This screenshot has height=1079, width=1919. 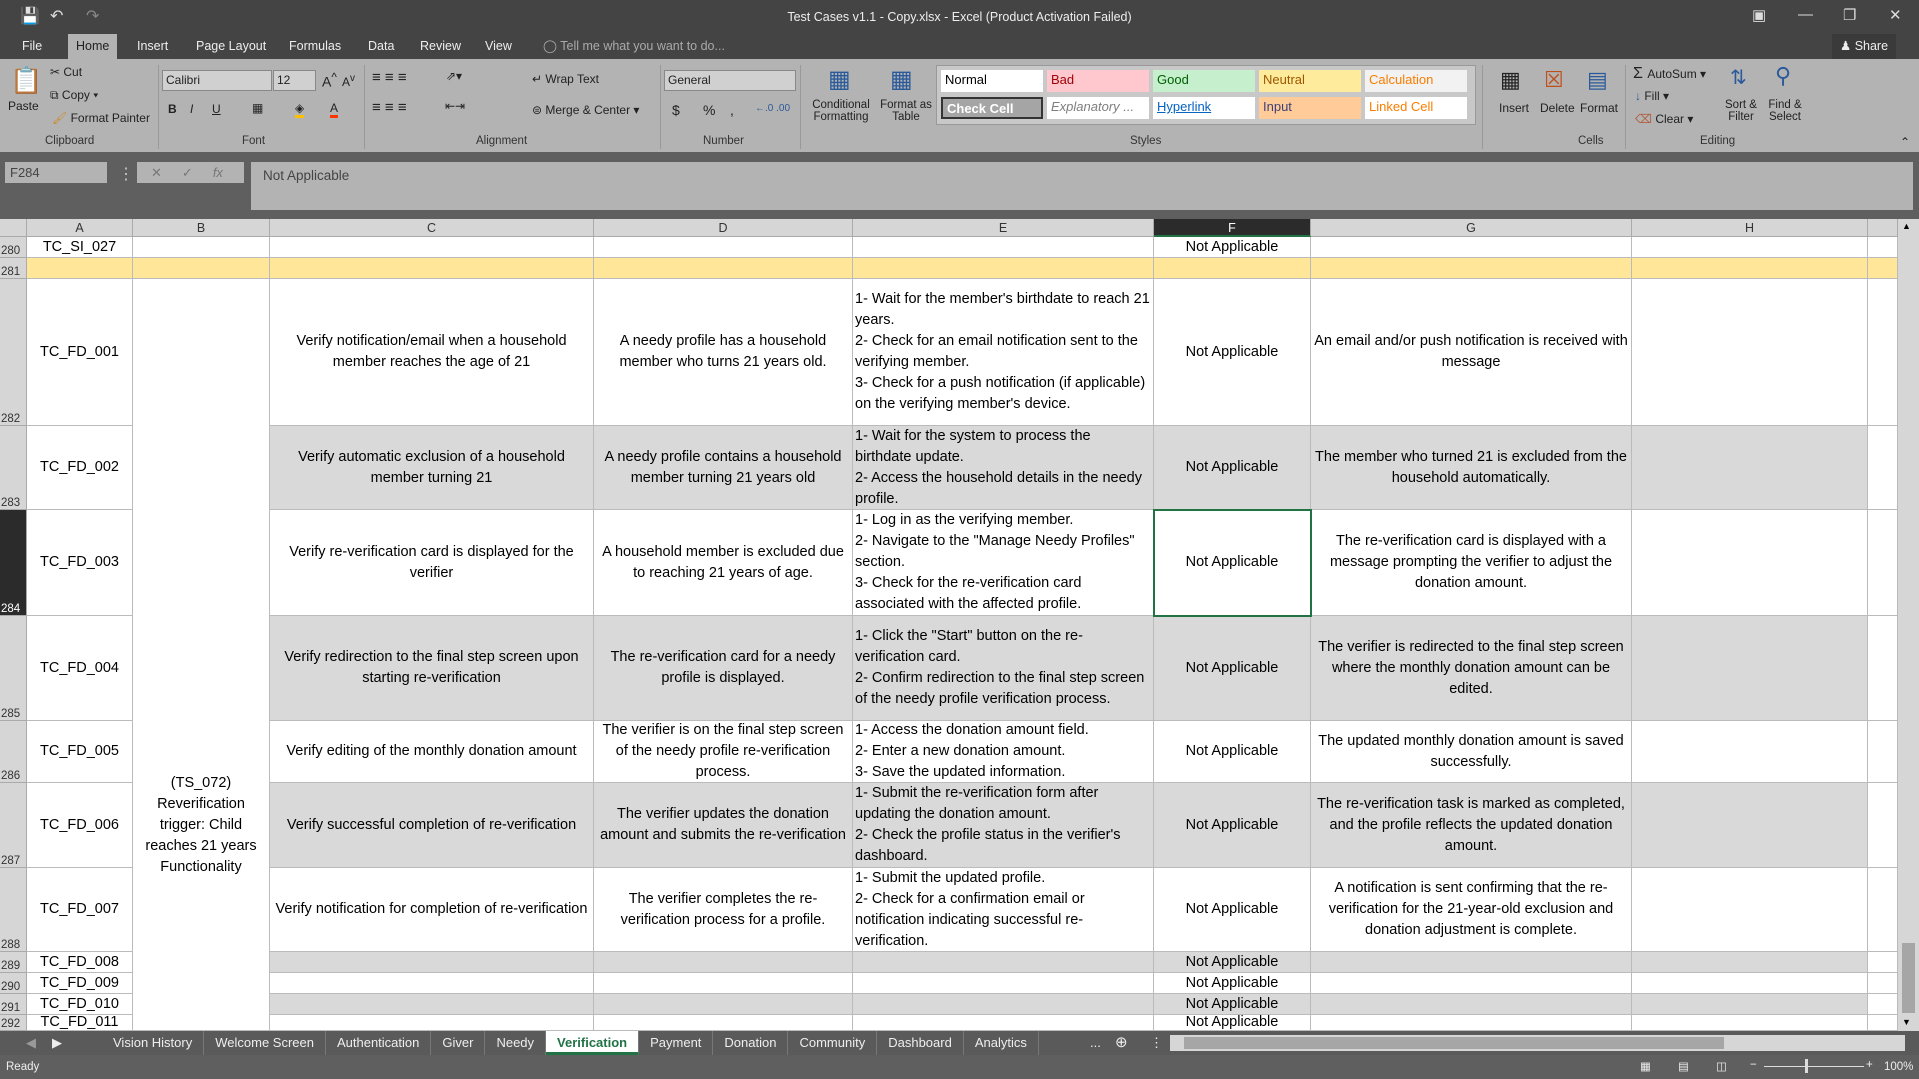 What do you see at coordinates (723, 228) in the screenshot?
I see `column-header-d: D` at bounding box center [723, 228].